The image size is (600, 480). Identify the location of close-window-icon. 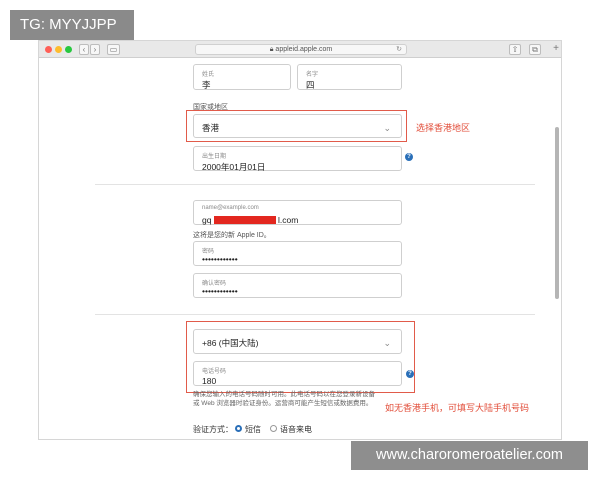
(48, 49).